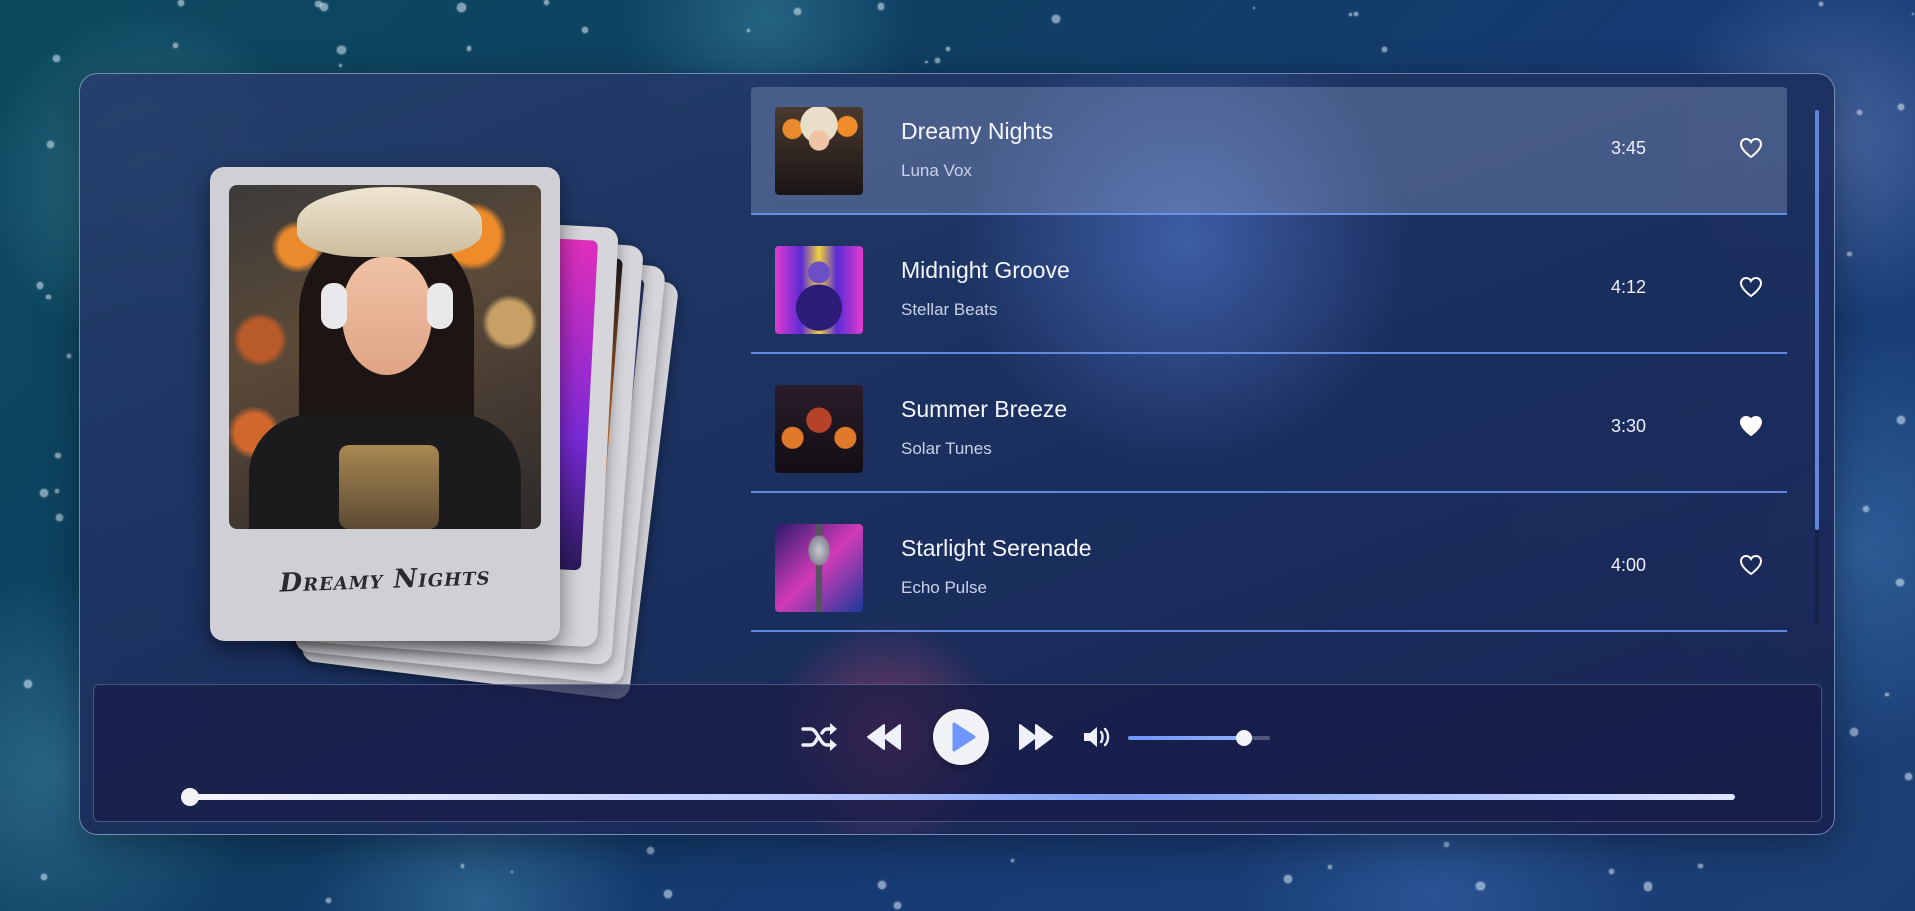 This screenshot has height=911, width=1915. I want to click on volume-icon, so click(1099, 737).